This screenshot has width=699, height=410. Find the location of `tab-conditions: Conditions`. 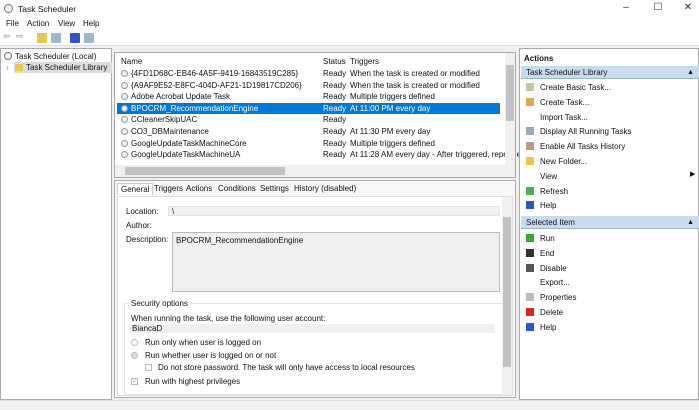

tab-conditions: Conditions is located at coordinates (237, 189).